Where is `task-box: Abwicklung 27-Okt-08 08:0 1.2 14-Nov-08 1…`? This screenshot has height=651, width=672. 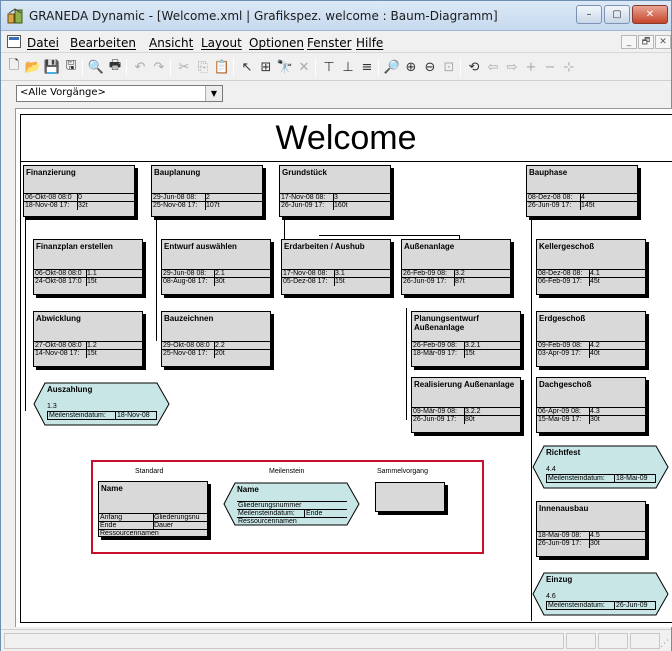
task-box: Abwicklung 27-Okt-08 08:0 1.2 14-Nov-08 1… is located at coordinates (88, 339).